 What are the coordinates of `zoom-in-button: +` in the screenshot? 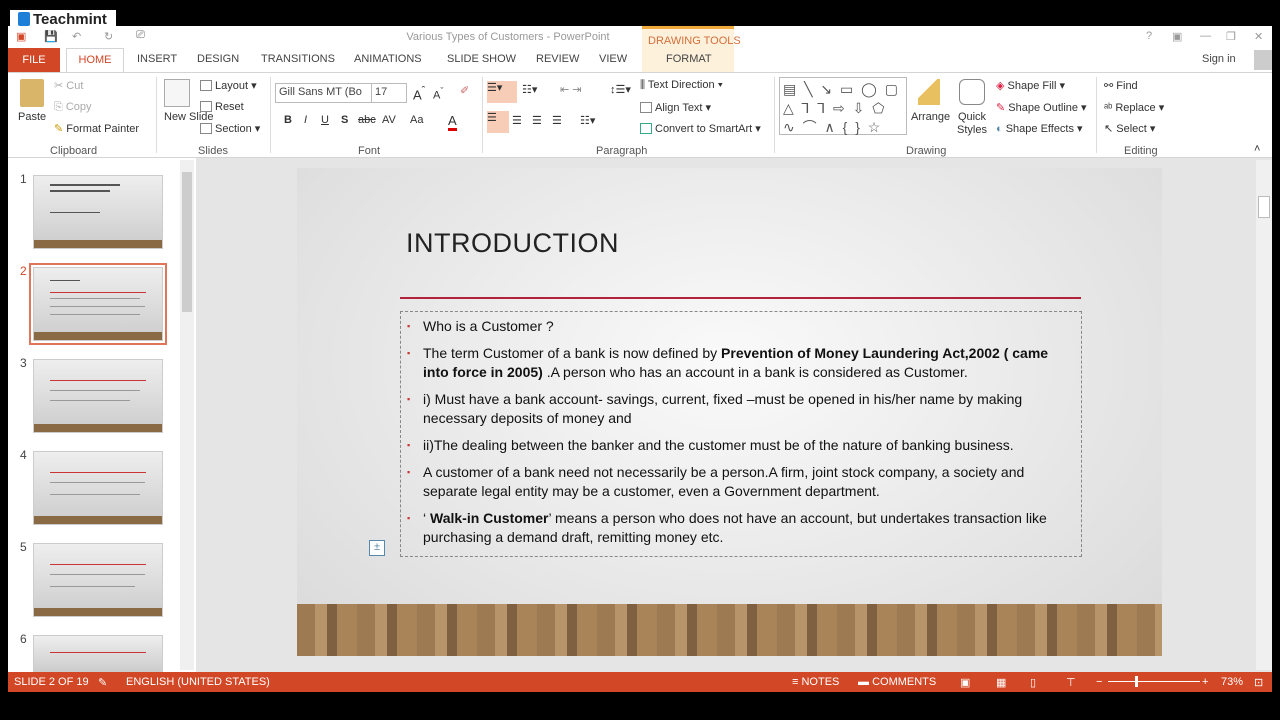 It's located at (1205, 682).